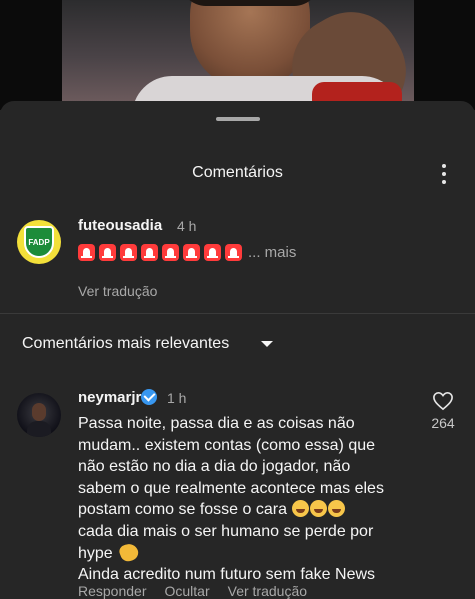 Image resolution: width=475 pixels, height=599 pixels. What do you see at coordinates (120, 225) in the screenshot?
I see `caption-username: futeousadia` at bounding box center [120, 225].